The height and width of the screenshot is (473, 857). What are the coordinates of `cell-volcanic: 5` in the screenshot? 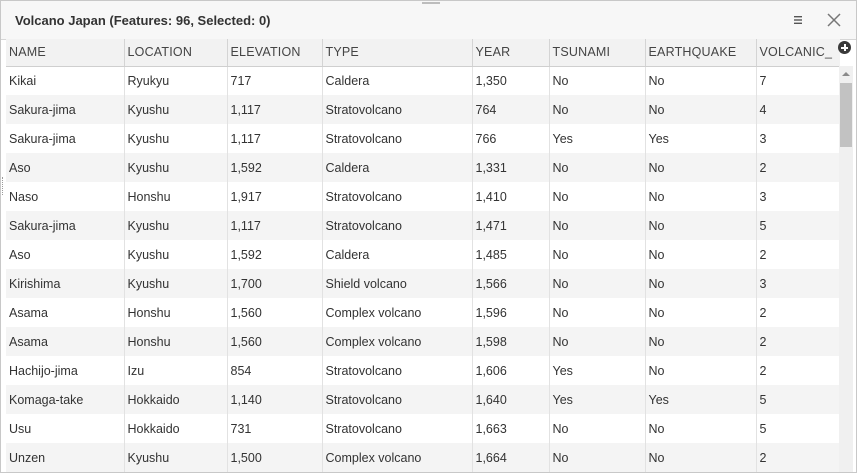 It's located at (798, 225).